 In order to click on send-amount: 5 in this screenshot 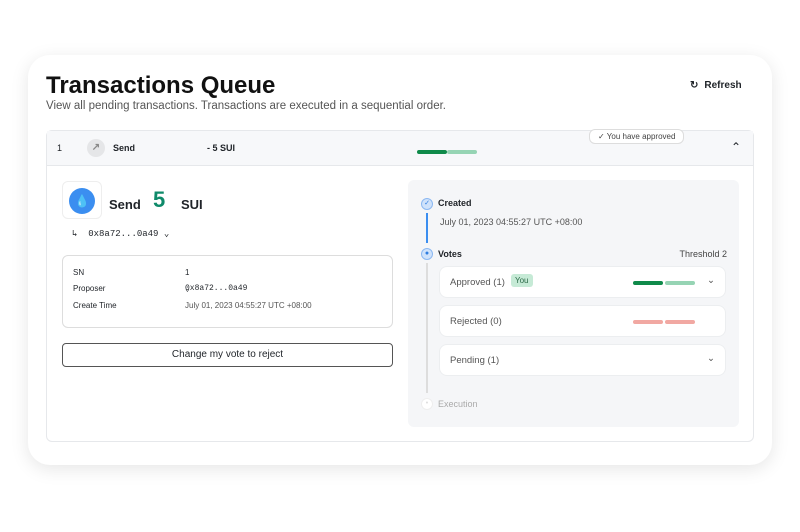, I will do `click(159, 199)`.